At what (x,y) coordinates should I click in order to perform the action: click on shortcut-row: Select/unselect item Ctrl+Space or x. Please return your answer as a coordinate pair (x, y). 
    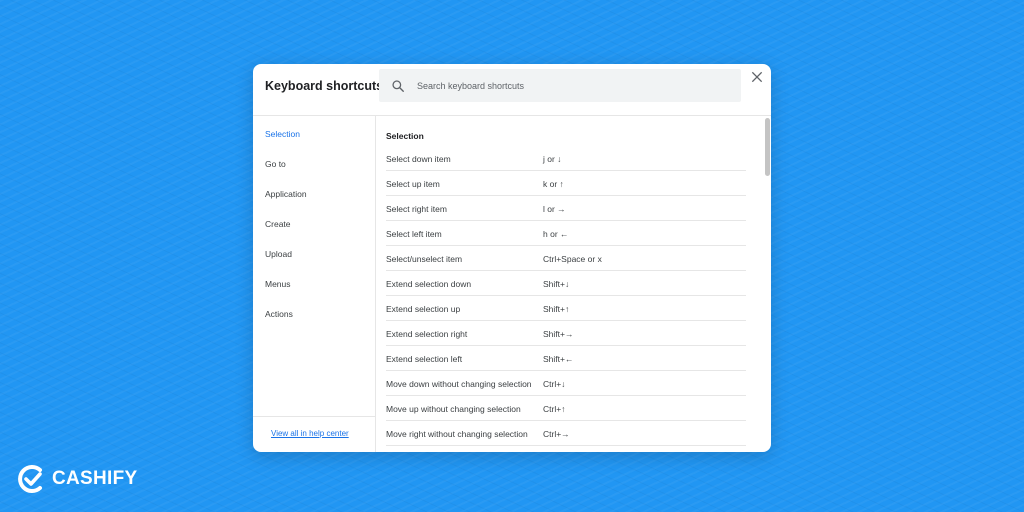
    Looking at the image, I should click on (566, 258).